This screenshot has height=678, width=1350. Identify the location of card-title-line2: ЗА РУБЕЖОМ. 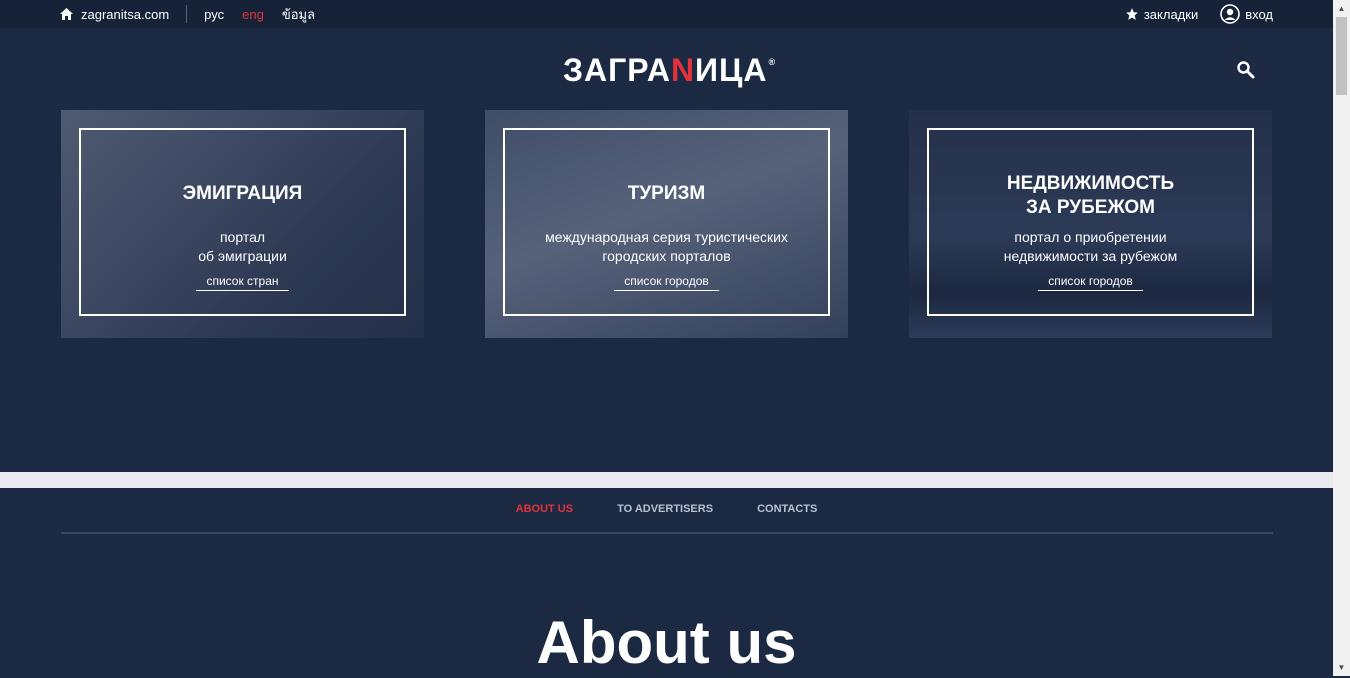
(1090, 207).